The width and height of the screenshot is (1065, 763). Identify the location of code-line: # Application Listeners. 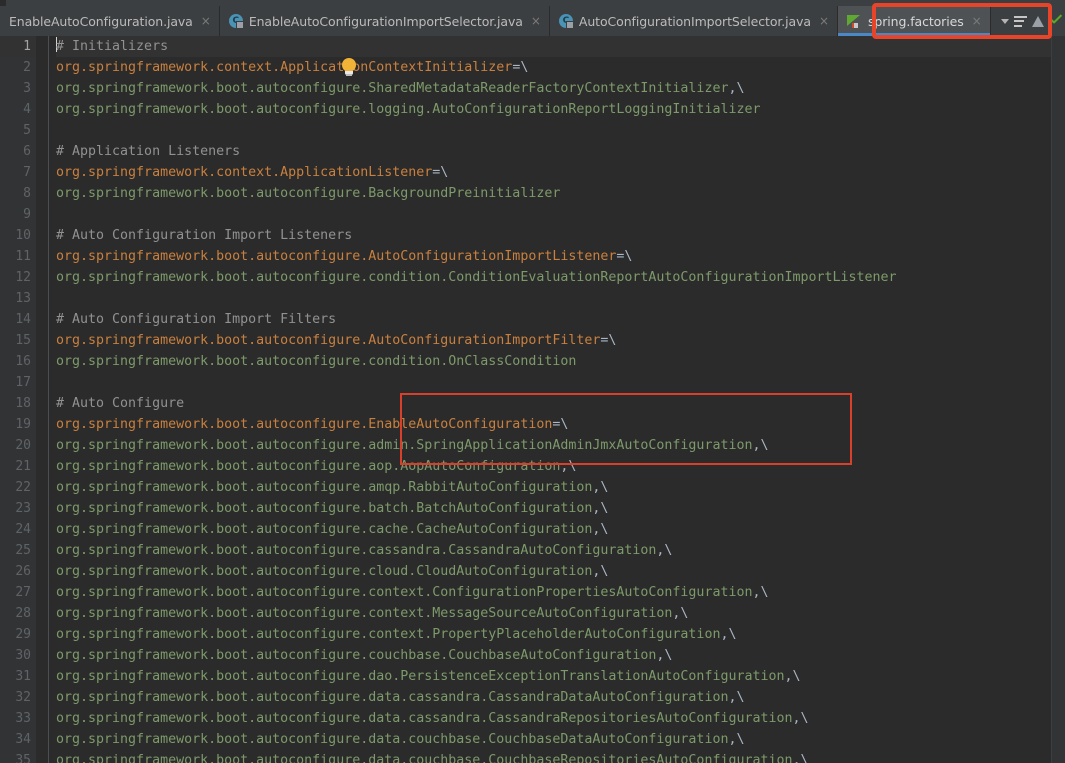
(560, 151).